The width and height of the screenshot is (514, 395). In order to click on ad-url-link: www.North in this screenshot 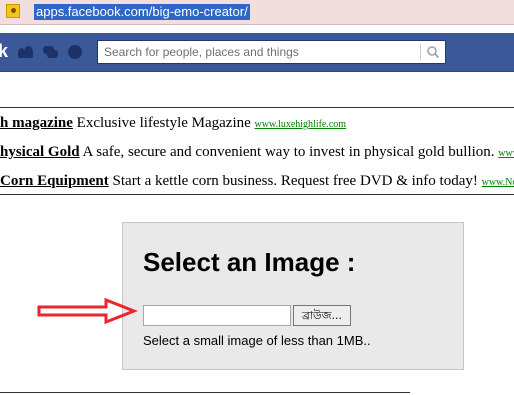, I will do `click(498, 182)`.